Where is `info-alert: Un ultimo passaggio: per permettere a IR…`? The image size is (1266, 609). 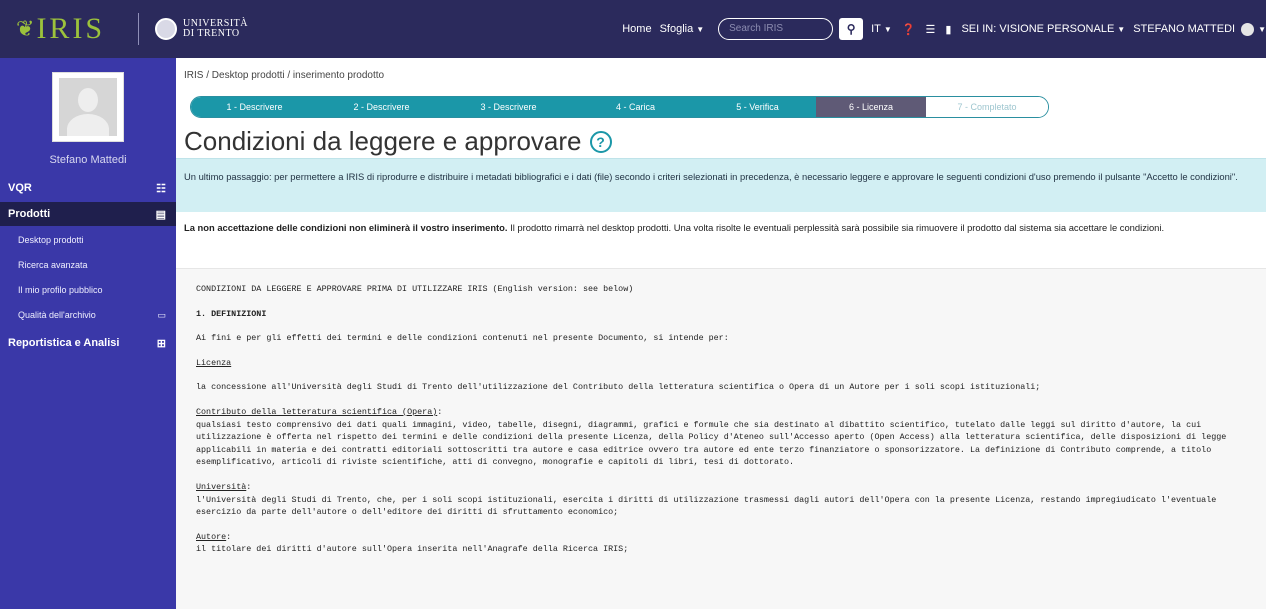 info-alert: Un ultimo passaggio: per permettere a IR… is located at coordinates (721, 185).